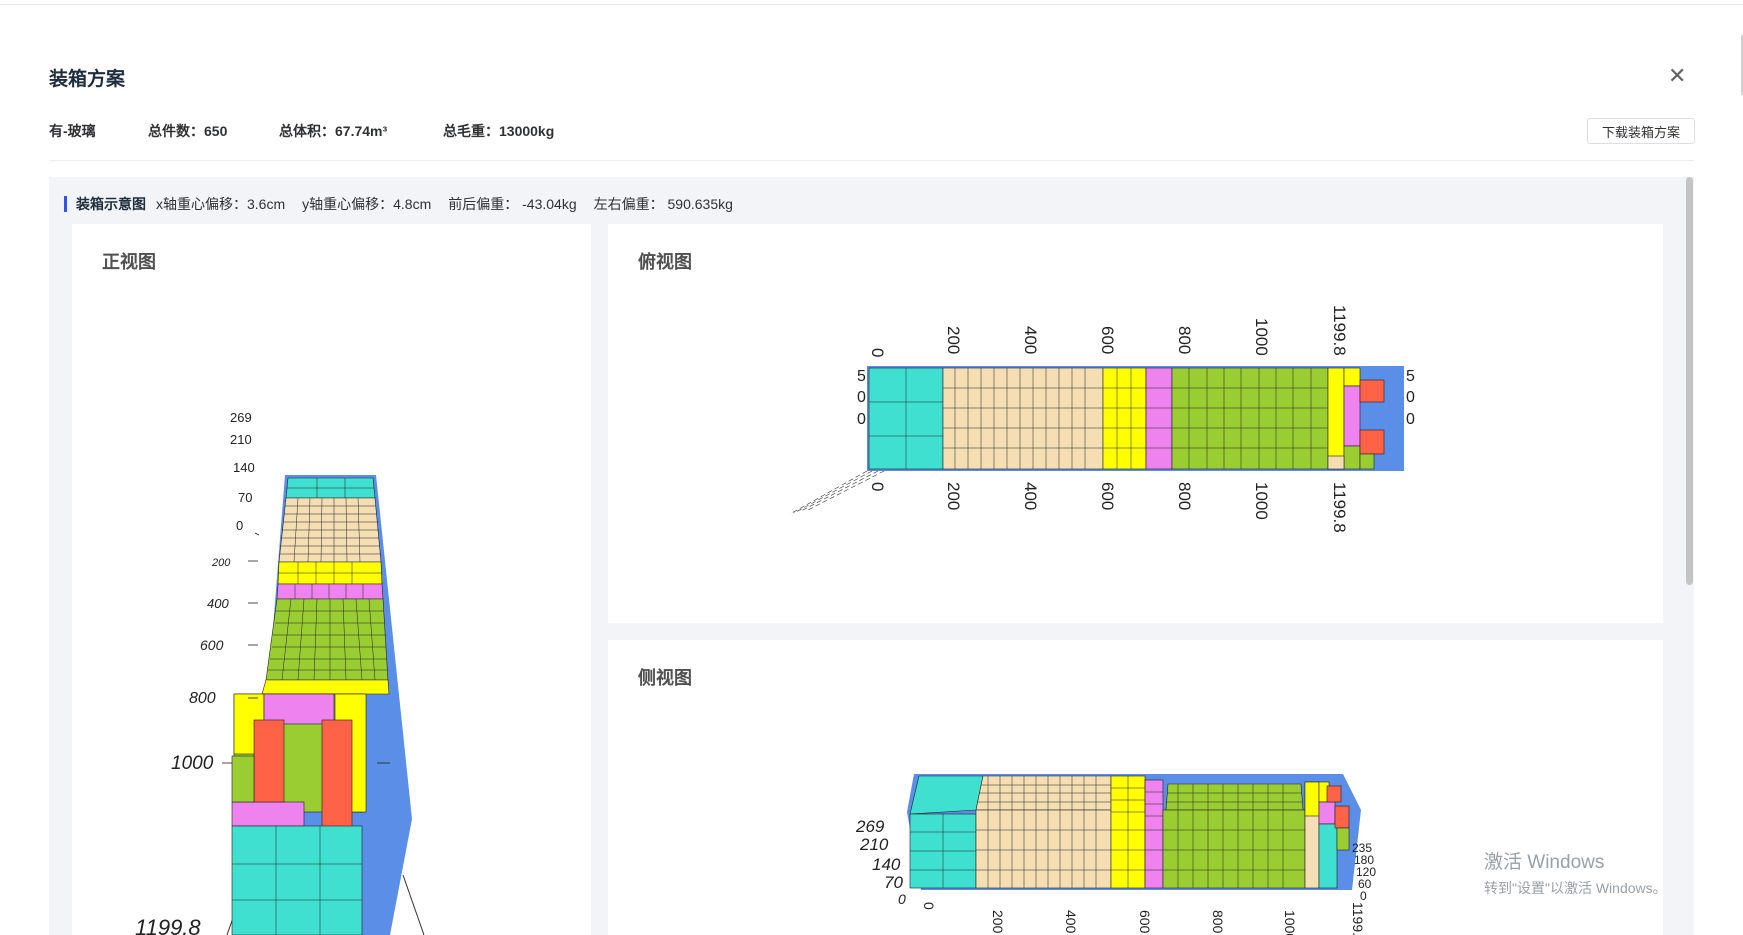 This screenshot has width=1743, height=935. I want to click on side-height-tick-269: 269, so click(870, 826).